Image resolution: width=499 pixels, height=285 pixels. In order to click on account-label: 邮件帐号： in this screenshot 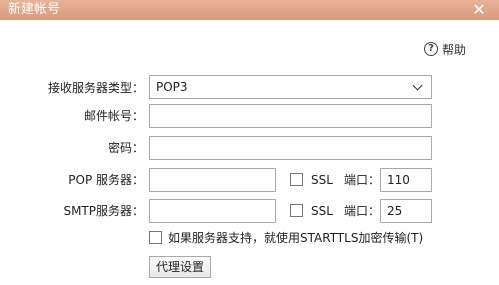, I will do `click(113, 116)`.